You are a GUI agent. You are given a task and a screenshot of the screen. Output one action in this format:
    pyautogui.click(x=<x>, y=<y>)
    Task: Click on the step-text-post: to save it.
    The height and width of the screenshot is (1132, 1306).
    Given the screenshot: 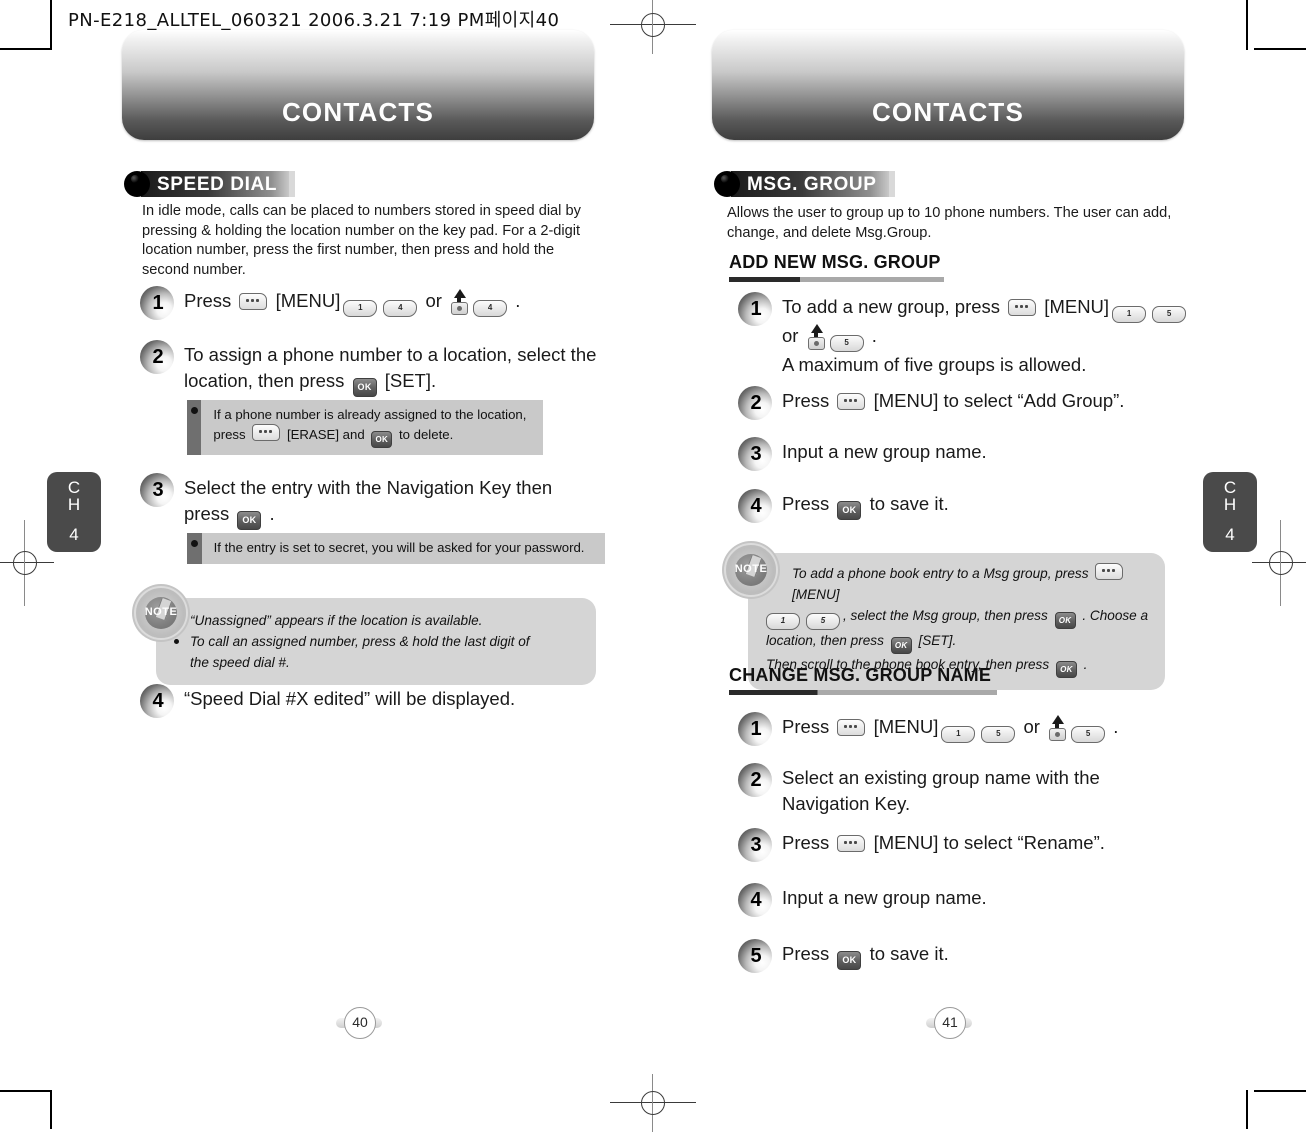 What is the action you would take?
    pyautogui.click(x=906, y=953)
    